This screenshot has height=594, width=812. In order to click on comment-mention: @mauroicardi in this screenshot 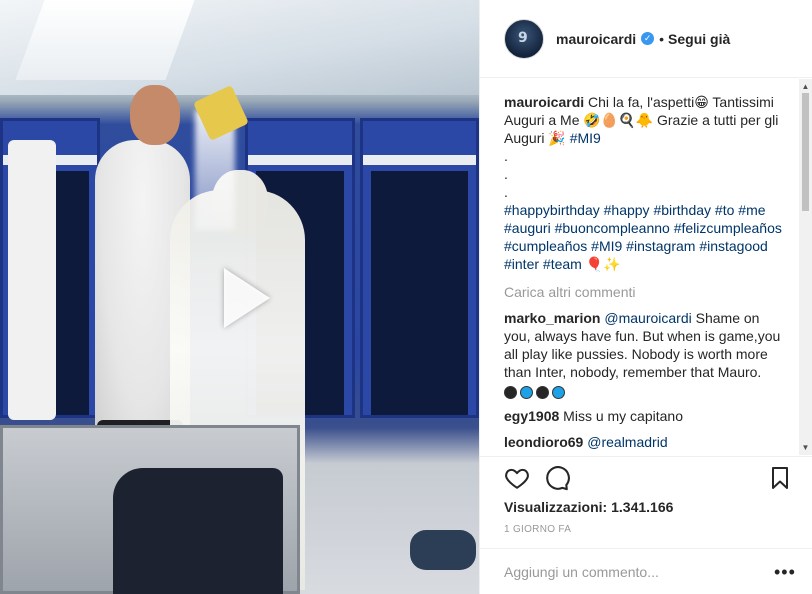, I will do `click(647, 318)`.